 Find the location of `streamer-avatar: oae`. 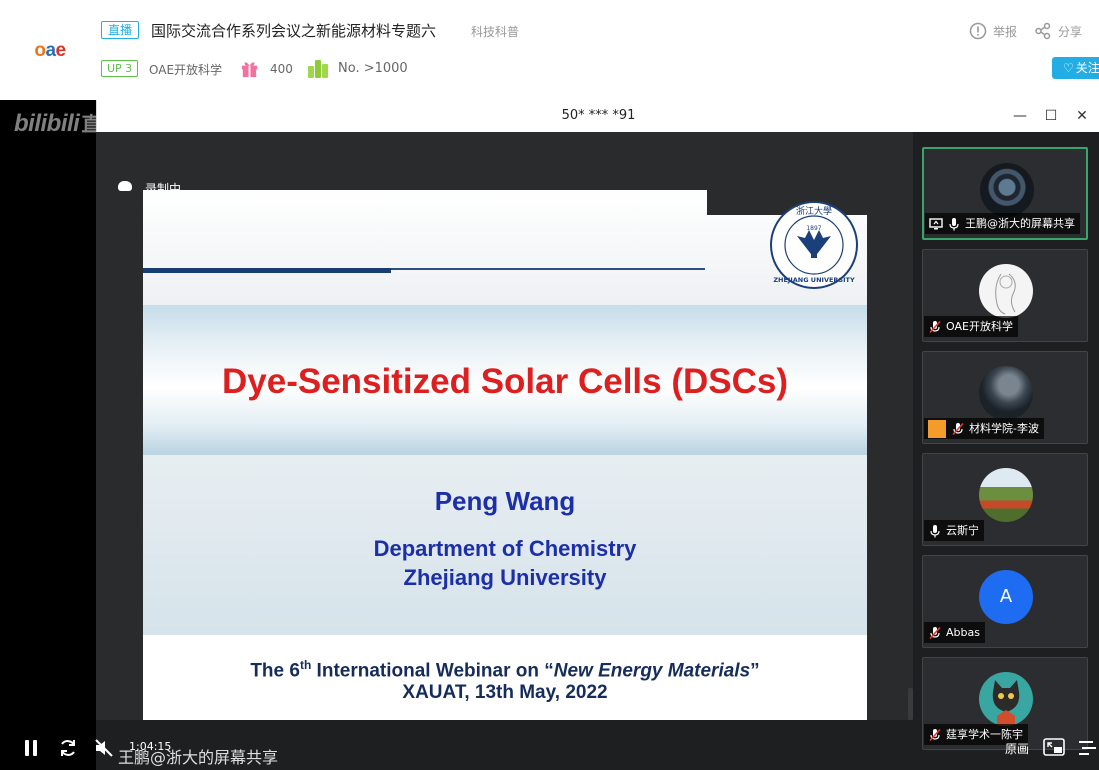

streamer-avatar: oae is located at coordinates (50, 50).